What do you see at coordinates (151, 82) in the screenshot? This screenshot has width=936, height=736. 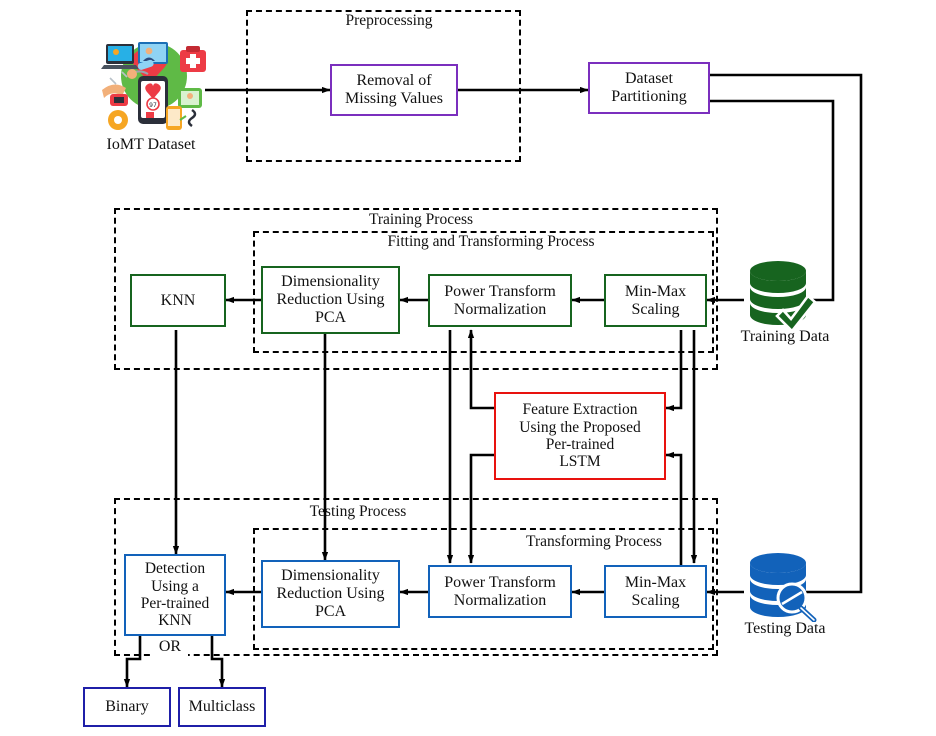 I see `iomt-dataset-illustration: 97` at bounding box center [151, 82].